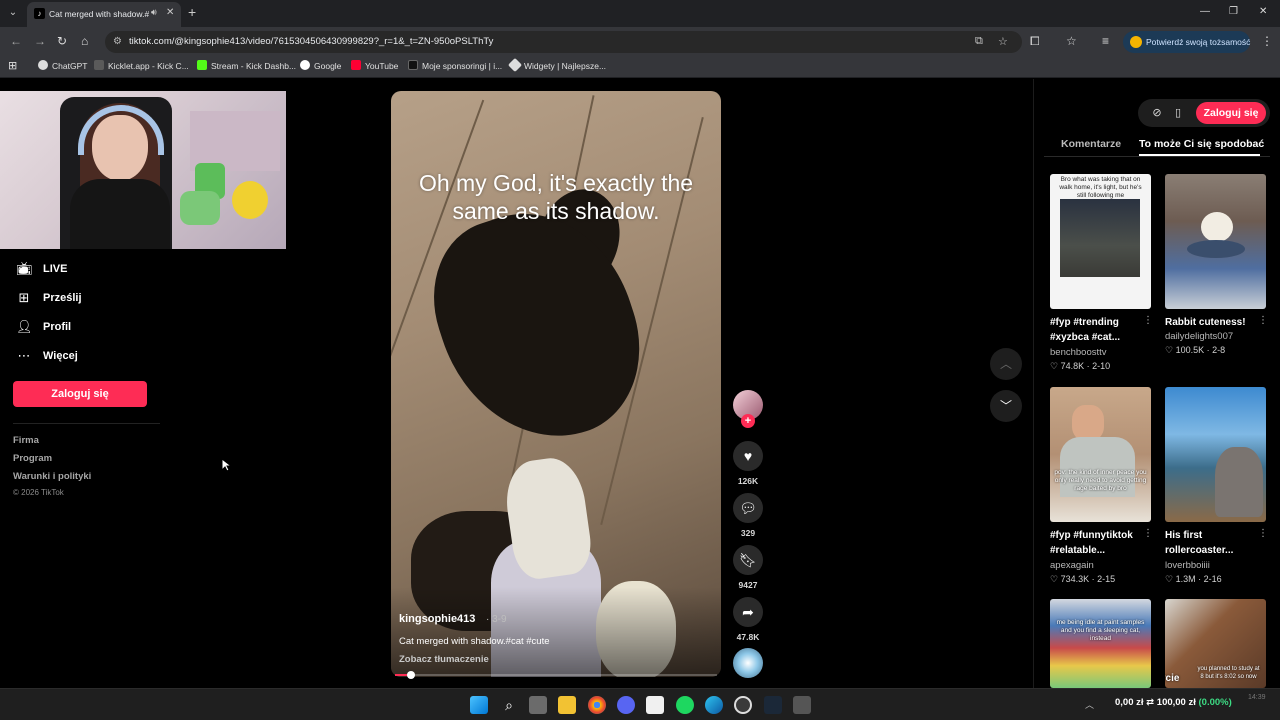 The width and height of the screenshot is (1280, 720). What do you see at coordinates (24, 268) in the screenshot?
I see `live-icon: 📺︎` at bounding box center [24, 268].